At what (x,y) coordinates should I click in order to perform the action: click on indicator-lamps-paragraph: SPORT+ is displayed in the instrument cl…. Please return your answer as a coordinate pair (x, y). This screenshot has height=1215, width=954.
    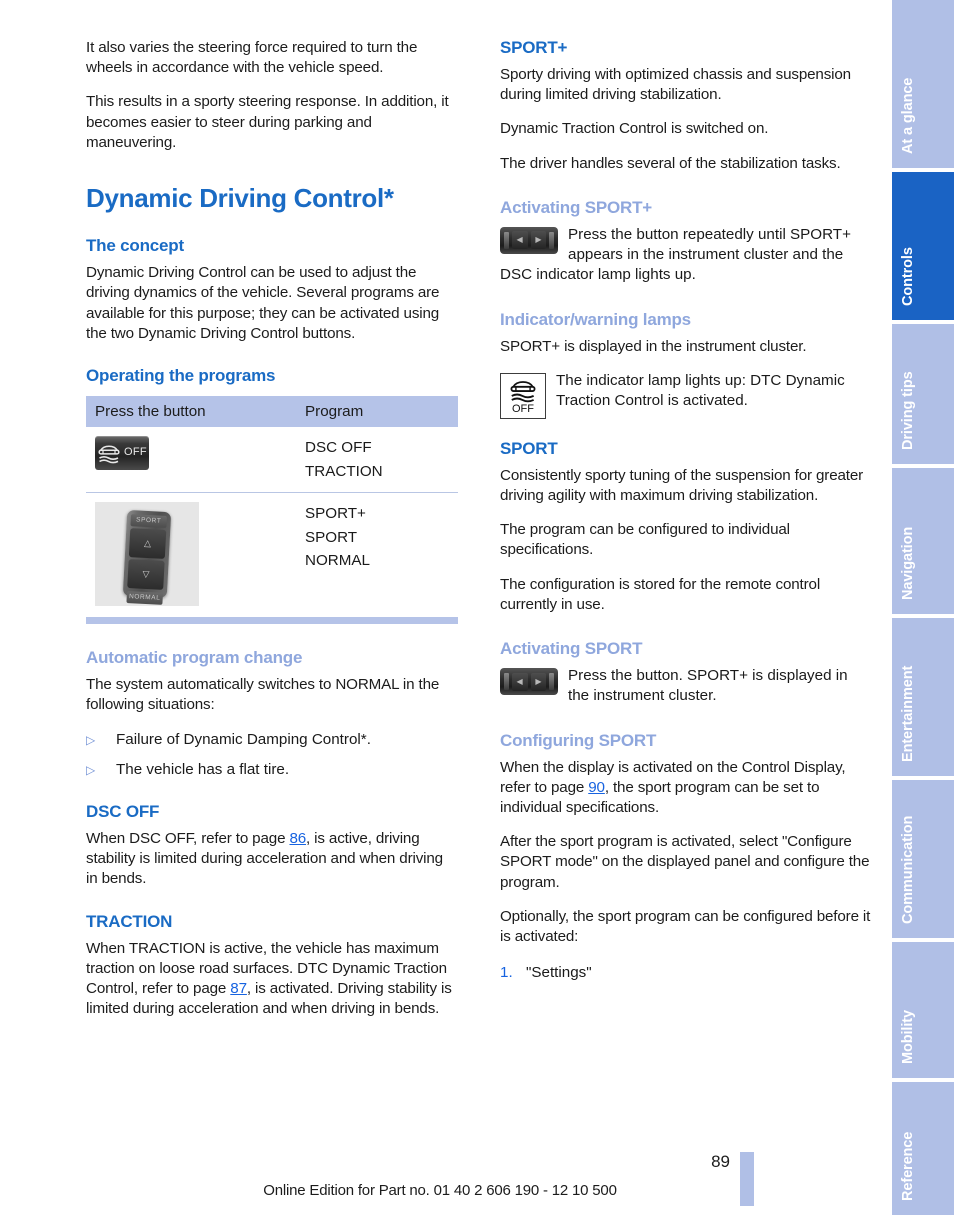
    Looking at the image, I should click on (653, 346).